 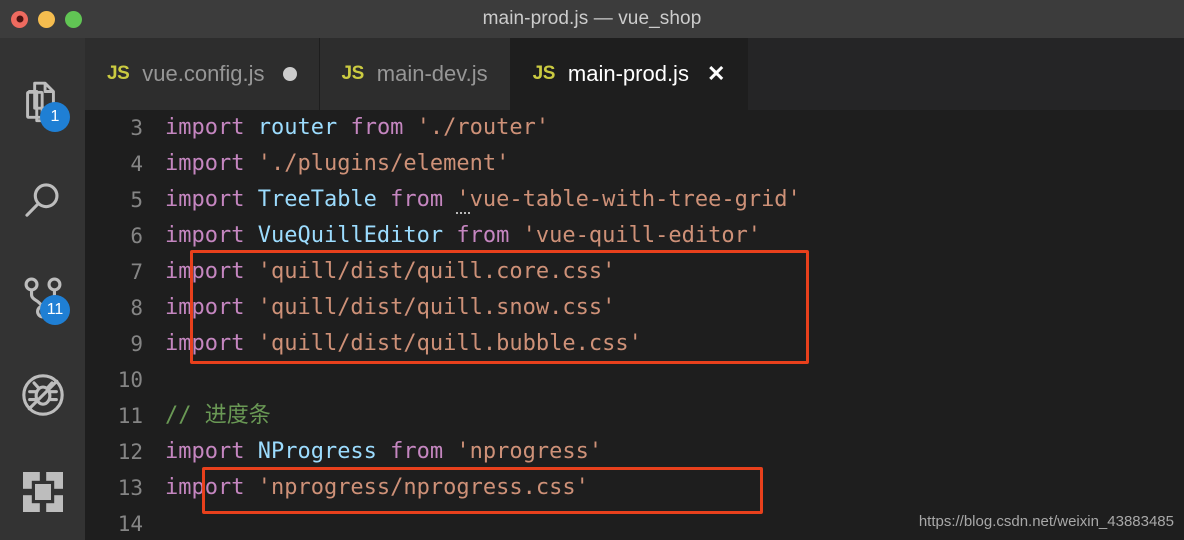 What do you see at coordinates (130, 380) in the screenshot?
I see `line-number: 10` at bounding box center [130, 380].